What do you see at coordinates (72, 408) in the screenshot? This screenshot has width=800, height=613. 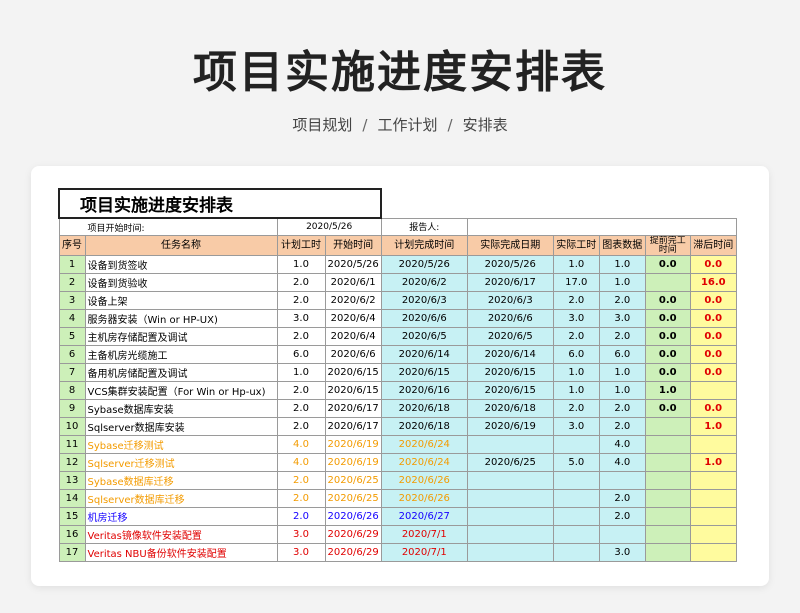 I see `cell-index: 9` at bounding box center [72, 408].